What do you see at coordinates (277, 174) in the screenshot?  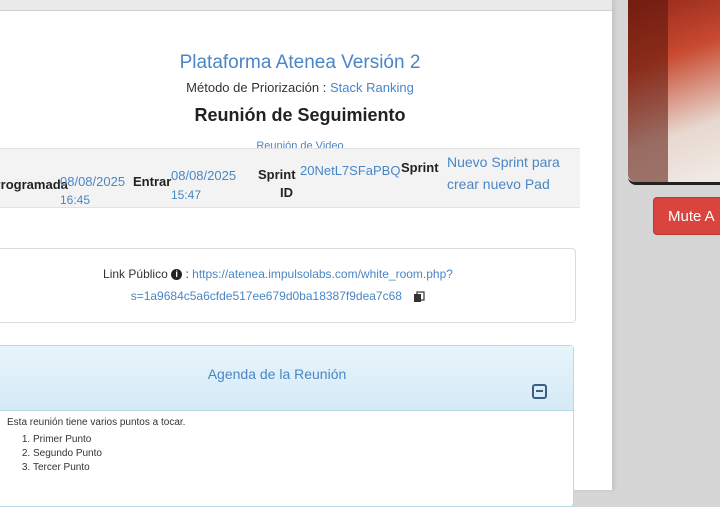 I see `sprint-id-label: Sprint` at bounding box center [277, 174].